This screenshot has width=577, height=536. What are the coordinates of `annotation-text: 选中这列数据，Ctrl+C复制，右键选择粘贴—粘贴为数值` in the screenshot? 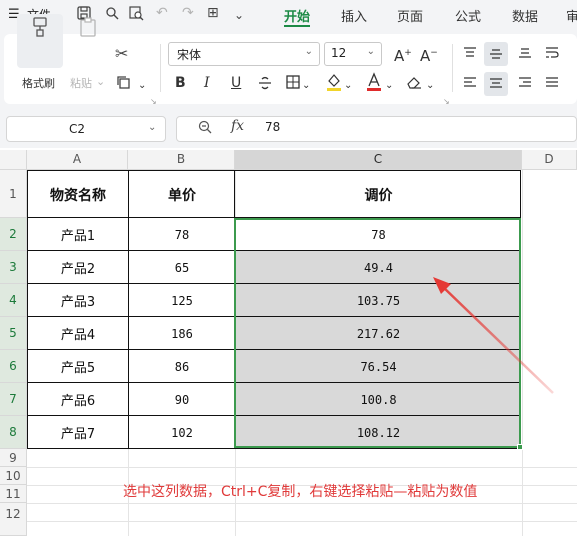 It's located at (300, 492).